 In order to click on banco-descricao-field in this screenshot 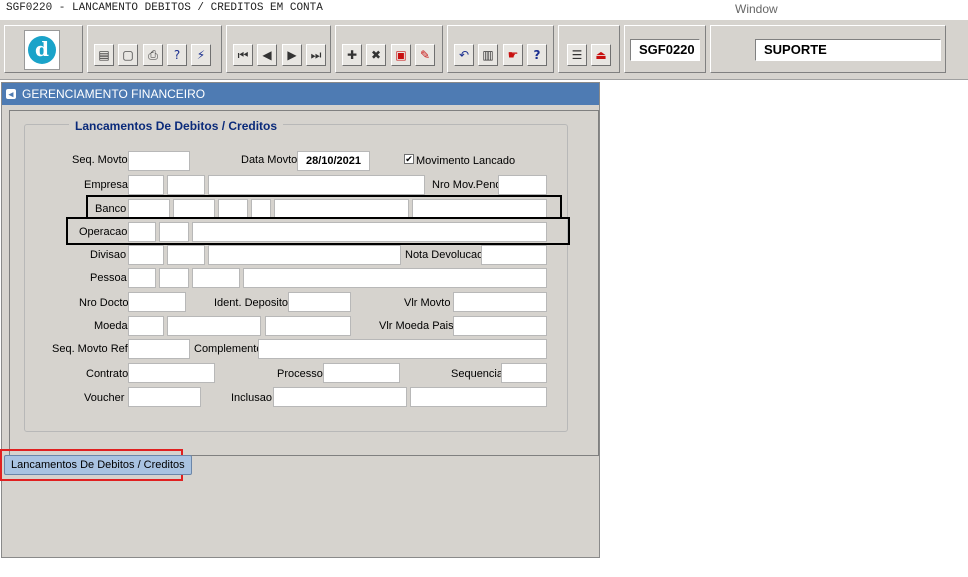, I will do `click(479, 209)`.